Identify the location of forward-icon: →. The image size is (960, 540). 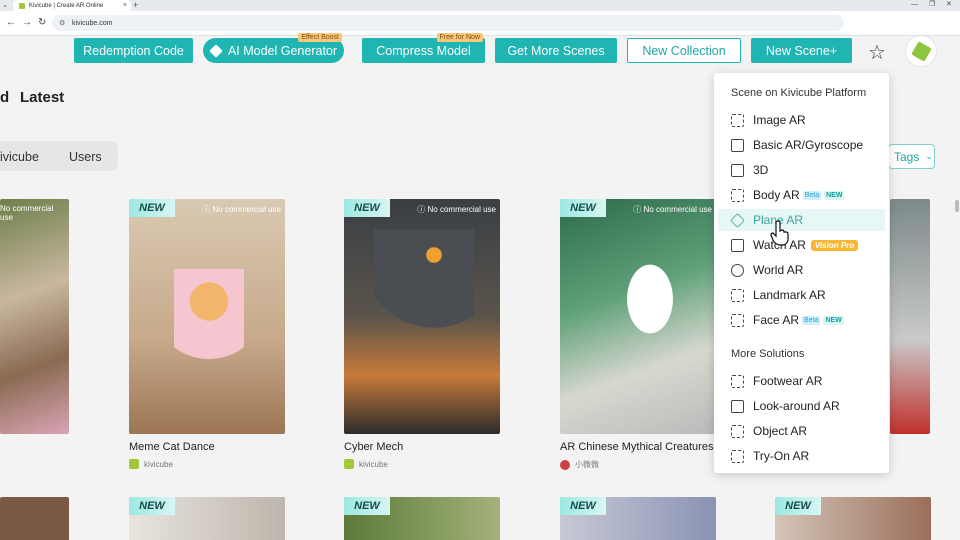
(27, 22).